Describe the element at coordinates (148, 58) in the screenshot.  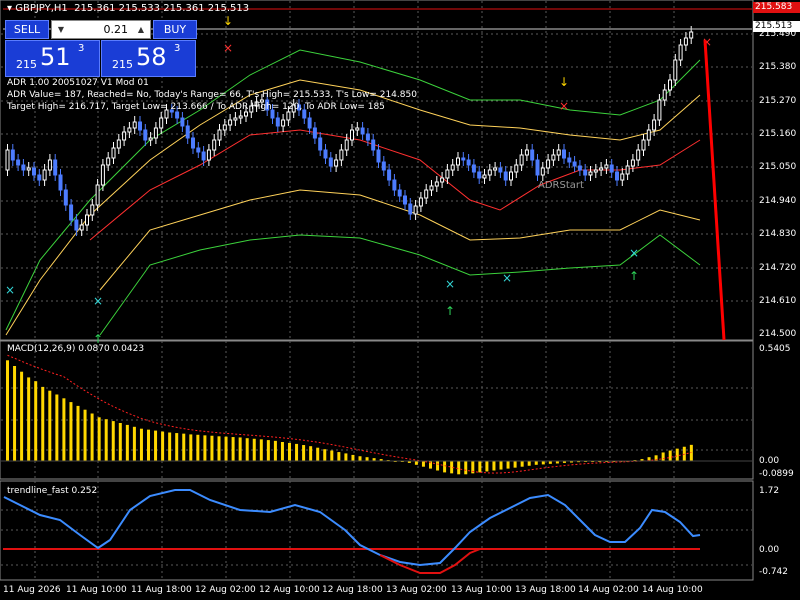
I see `buy-quote: 215 58 3` at that location.